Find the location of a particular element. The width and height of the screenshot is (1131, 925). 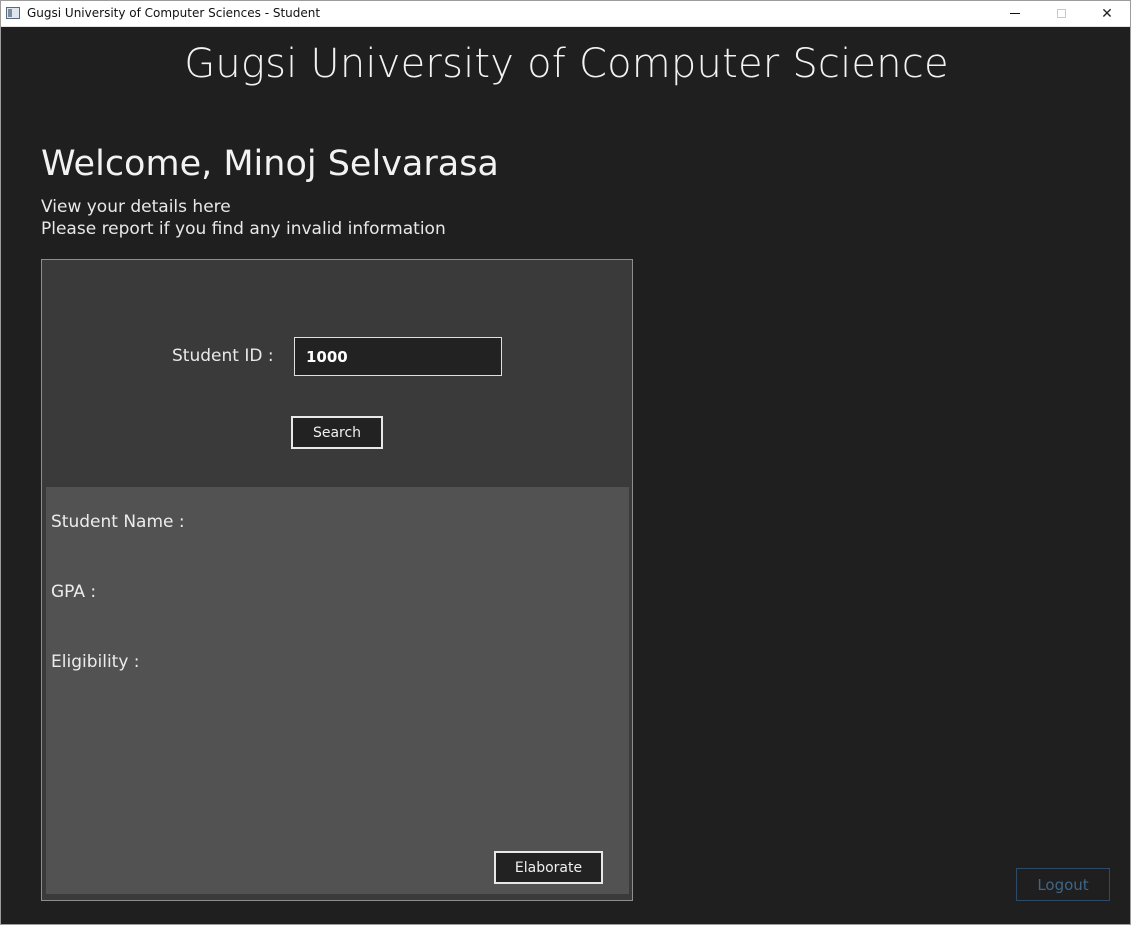

eligibility-label: Eligibility : is located at coordinates (95, 662).